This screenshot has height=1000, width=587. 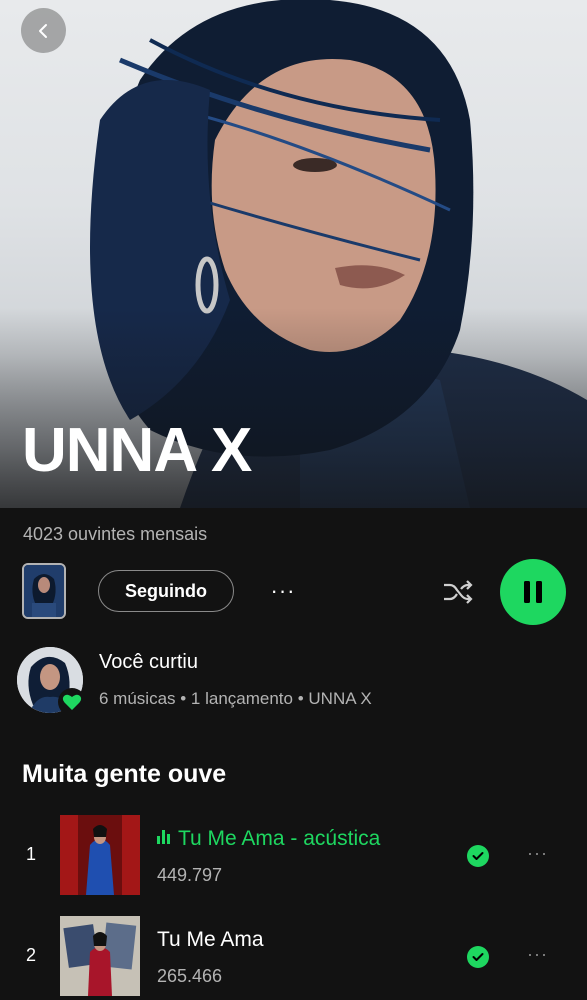 I want to click on back-button, so click(x=43, y=30).